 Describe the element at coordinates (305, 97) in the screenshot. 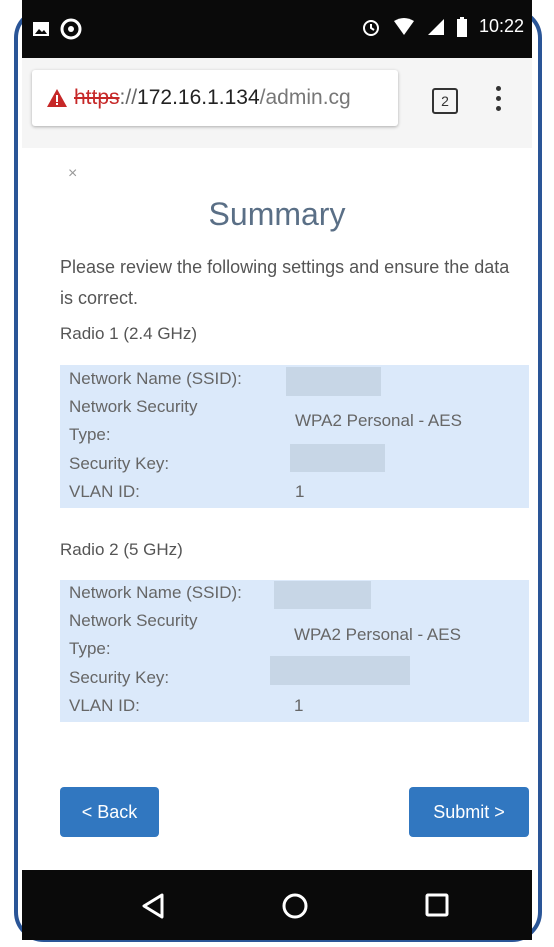

I see `url-path: /admin.cg` at that location.